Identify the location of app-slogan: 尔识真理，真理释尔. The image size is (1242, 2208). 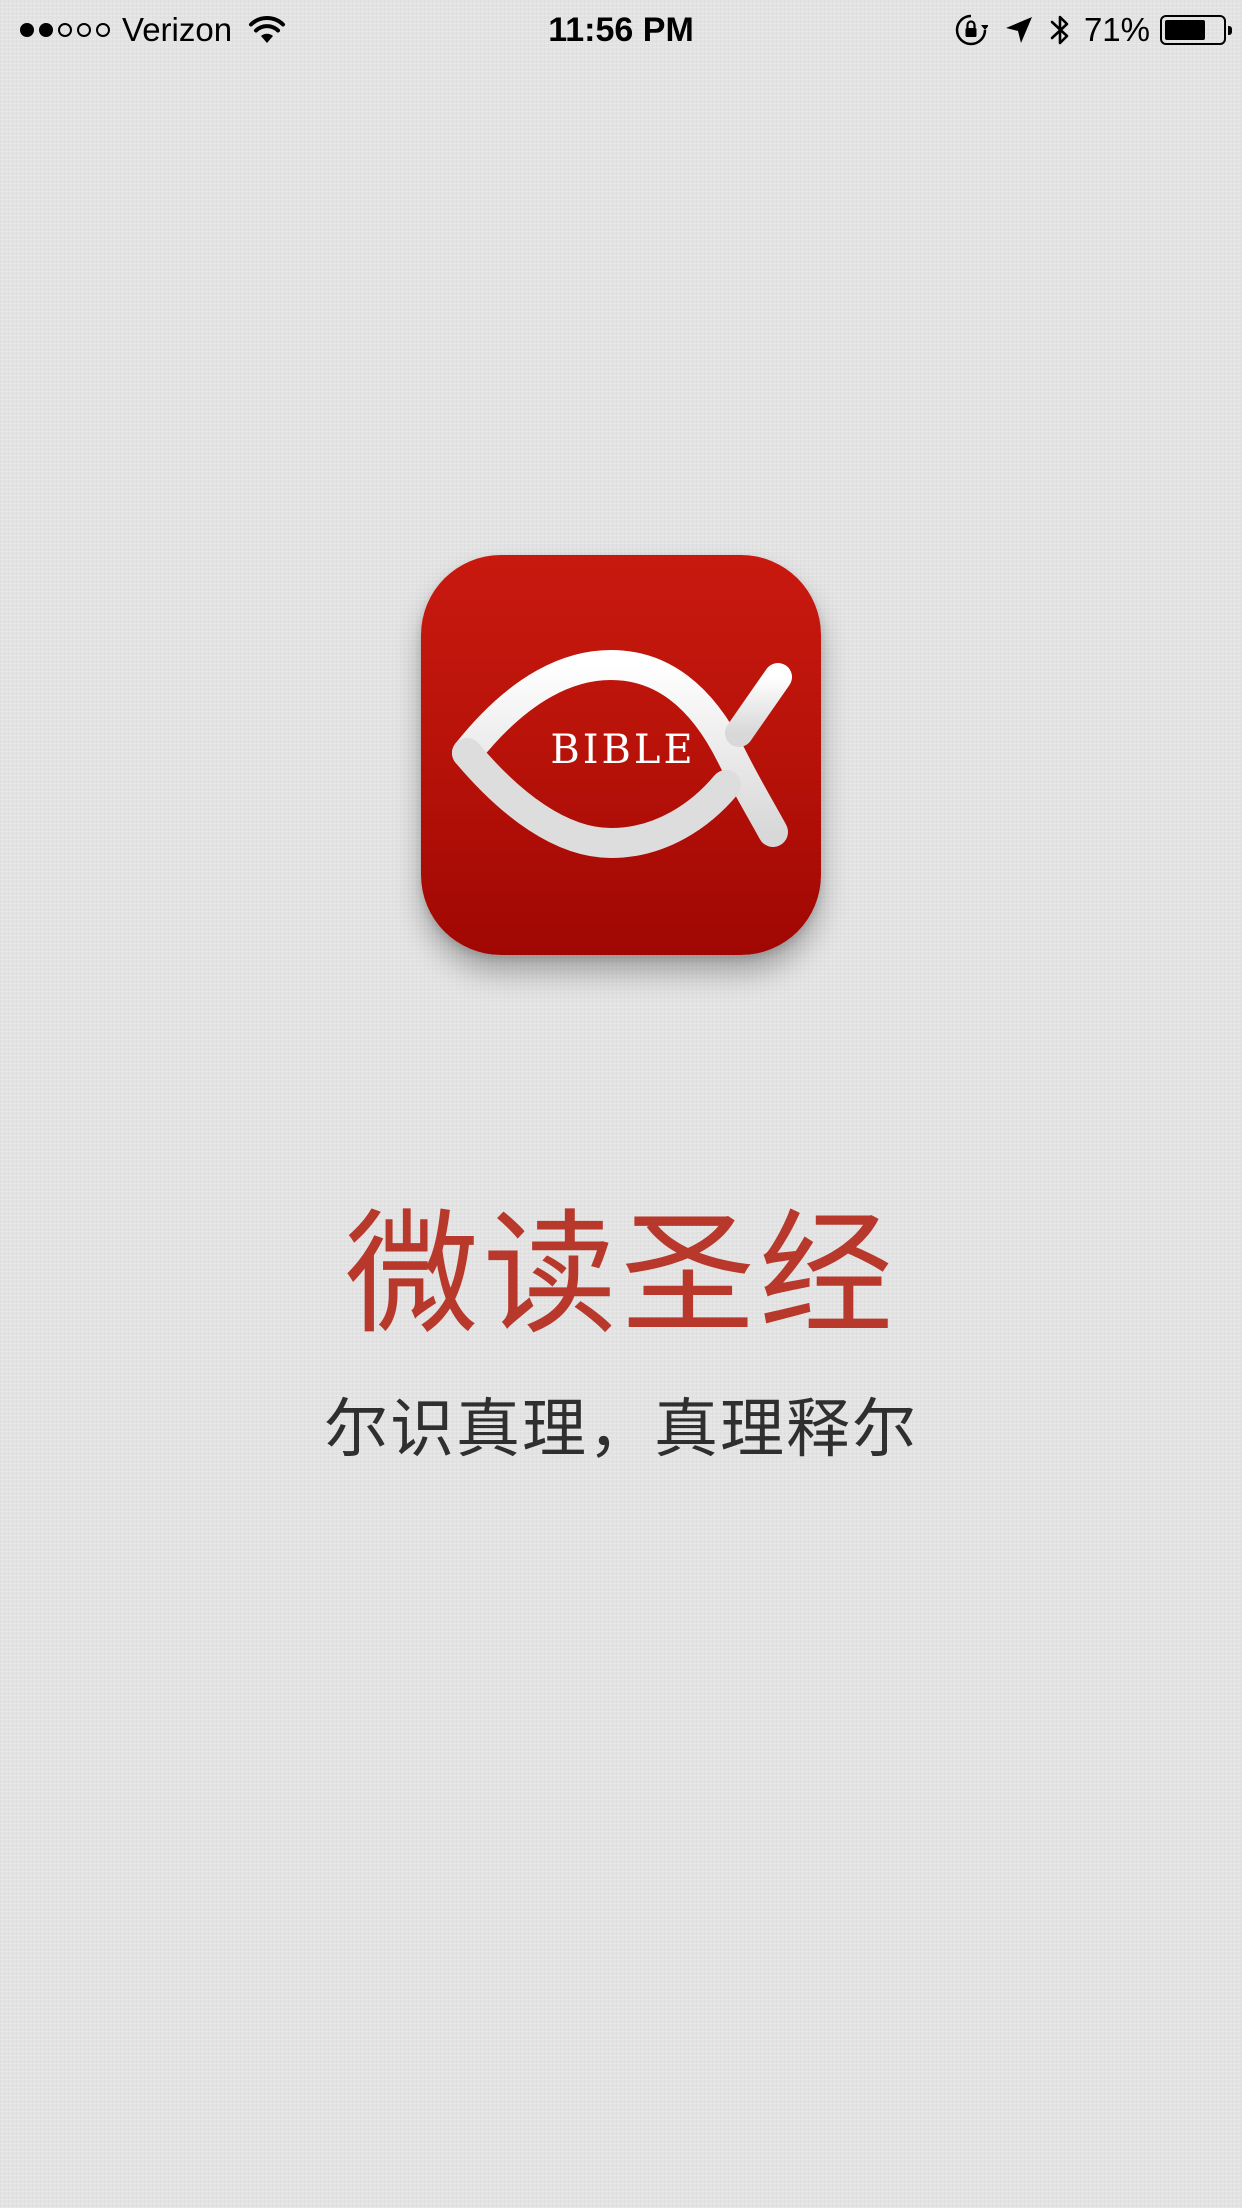
(621, 1430).